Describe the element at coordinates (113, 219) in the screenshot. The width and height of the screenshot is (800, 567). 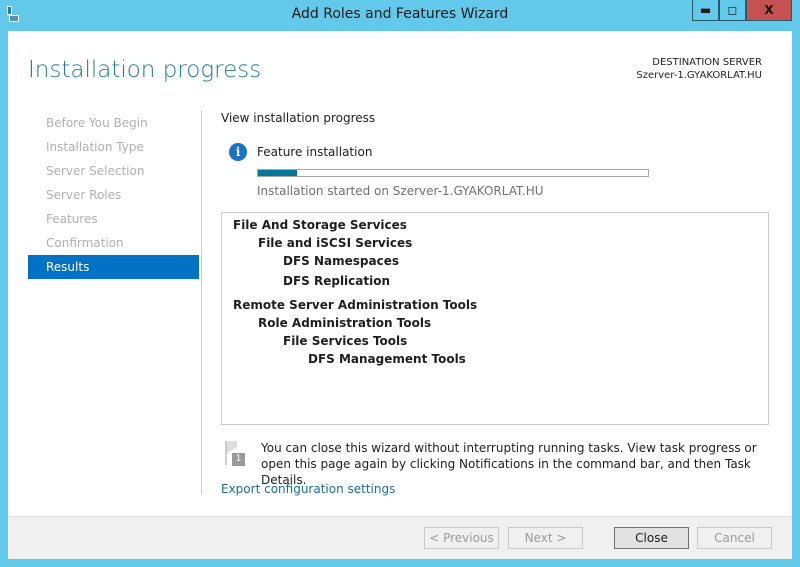
I see `sidebar-item-features: Features` at that location.